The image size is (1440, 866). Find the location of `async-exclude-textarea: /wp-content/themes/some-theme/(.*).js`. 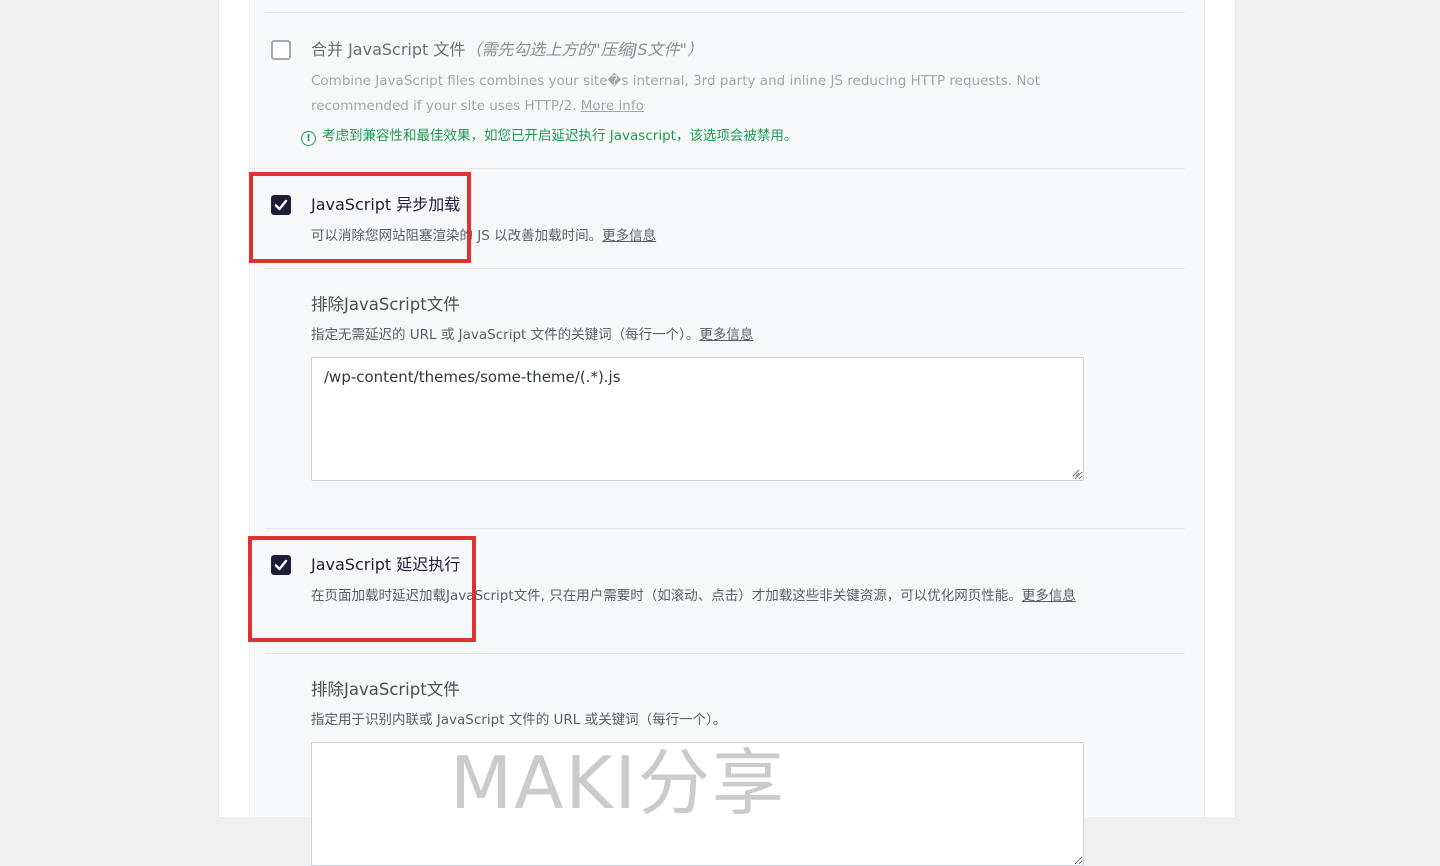

async-exclude-textarea: /wp-content/themes/some-theme/(.*).js is located at coordinates (697, 419).